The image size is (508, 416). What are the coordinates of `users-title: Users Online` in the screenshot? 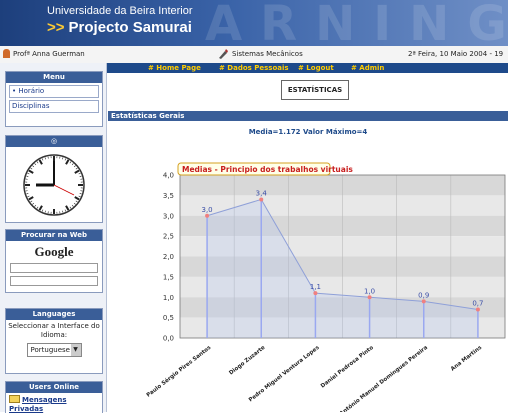 It's located at (54, 387).